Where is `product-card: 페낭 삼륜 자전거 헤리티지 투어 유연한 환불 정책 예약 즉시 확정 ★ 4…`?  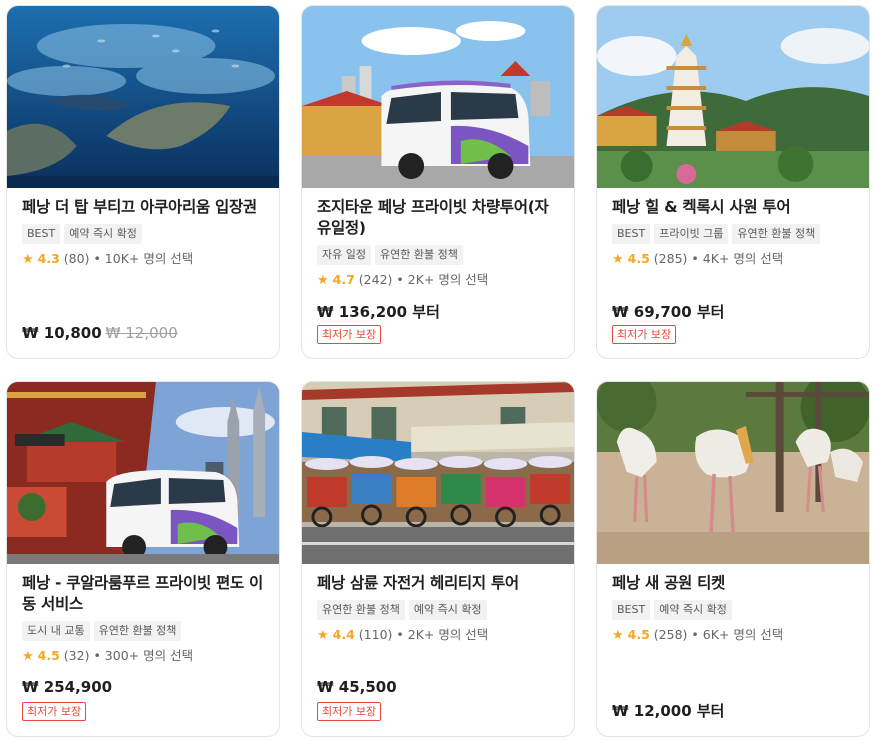
product-card: 페낭 삼륜 자전거 헤리티지 투어 유연한 환불 정책 예약 즉시 확정 ★ 4… is located at coordinates (438, 559).